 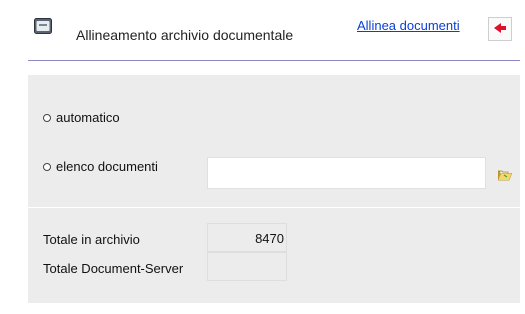 I want to click on archive-icon, so click(x=43, y=26).